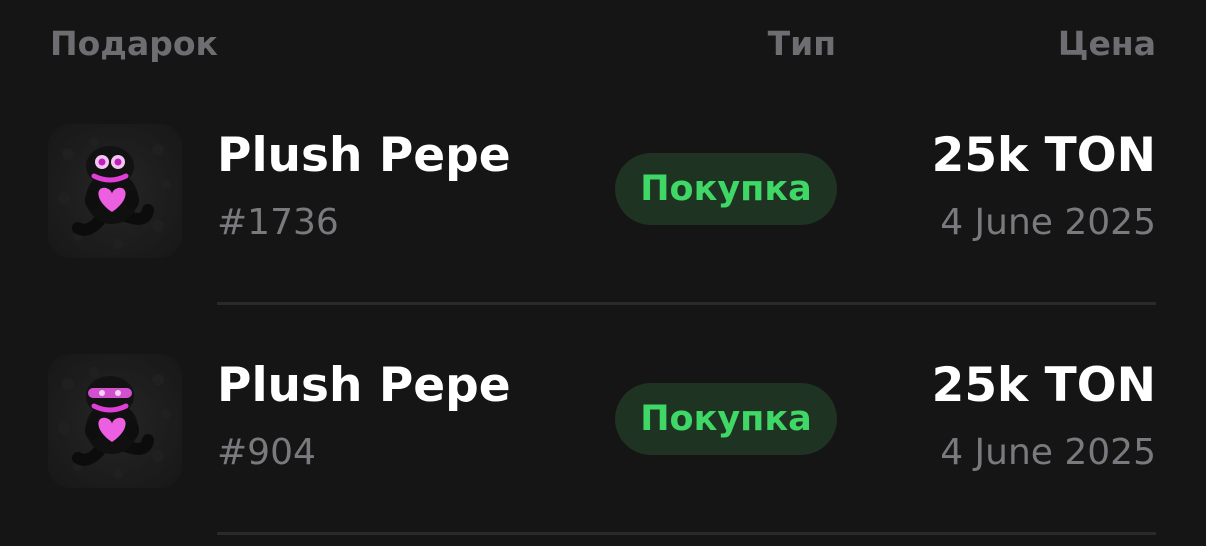  What do you see at coordinates (1106, 43) in the screenshot?
I see `column-header-price: Цена` at bounding box center [1106, 43].